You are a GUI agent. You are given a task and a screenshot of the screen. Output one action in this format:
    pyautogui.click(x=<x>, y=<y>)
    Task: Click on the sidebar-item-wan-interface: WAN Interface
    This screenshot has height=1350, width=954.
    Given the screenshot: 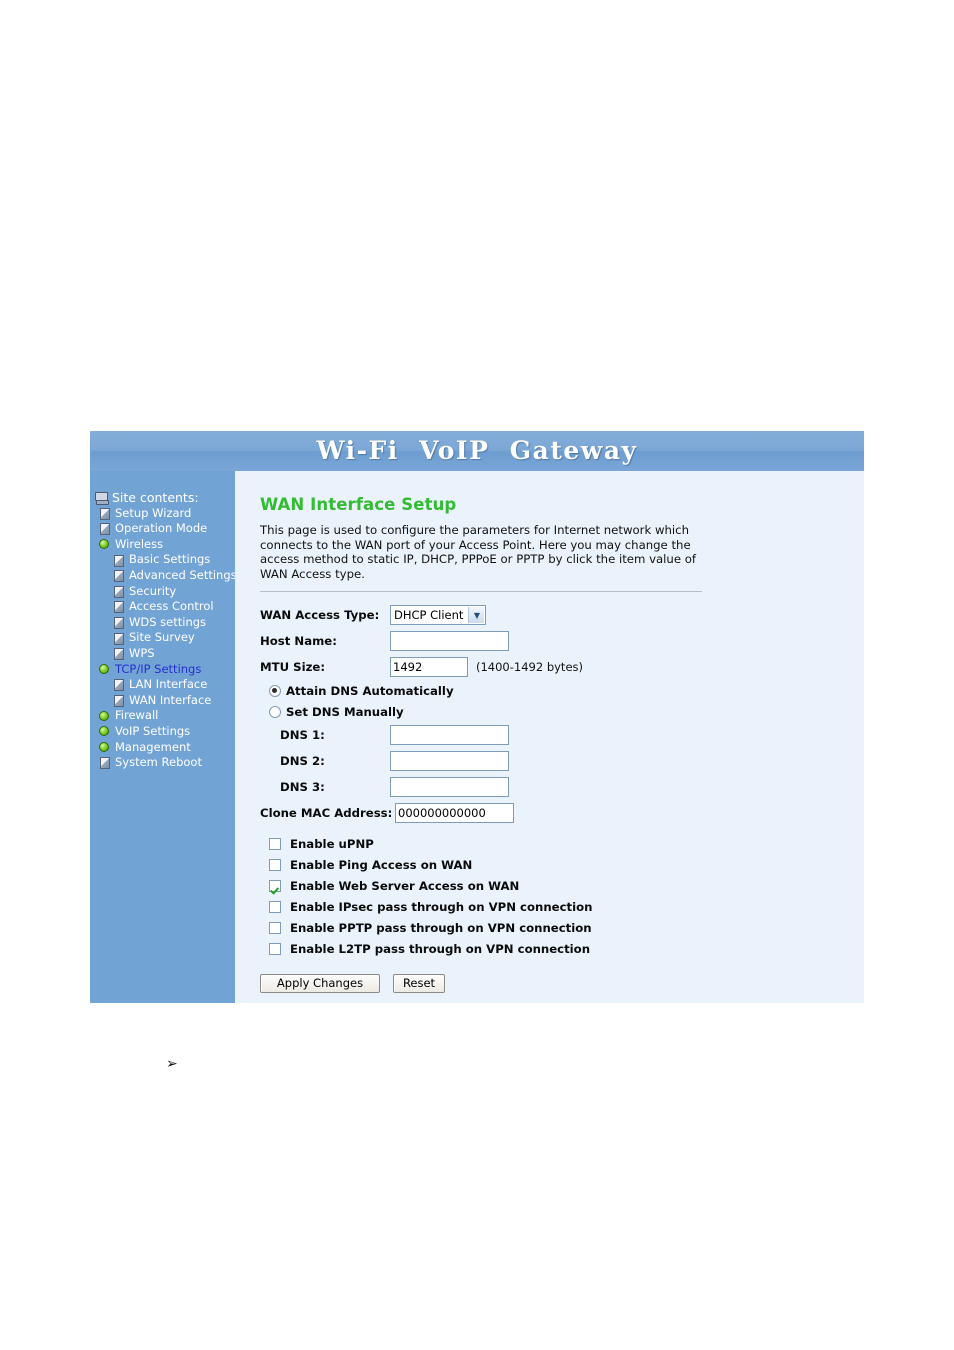 What is the action you would take?
    pyautogui.click(x=162, y=701)
    